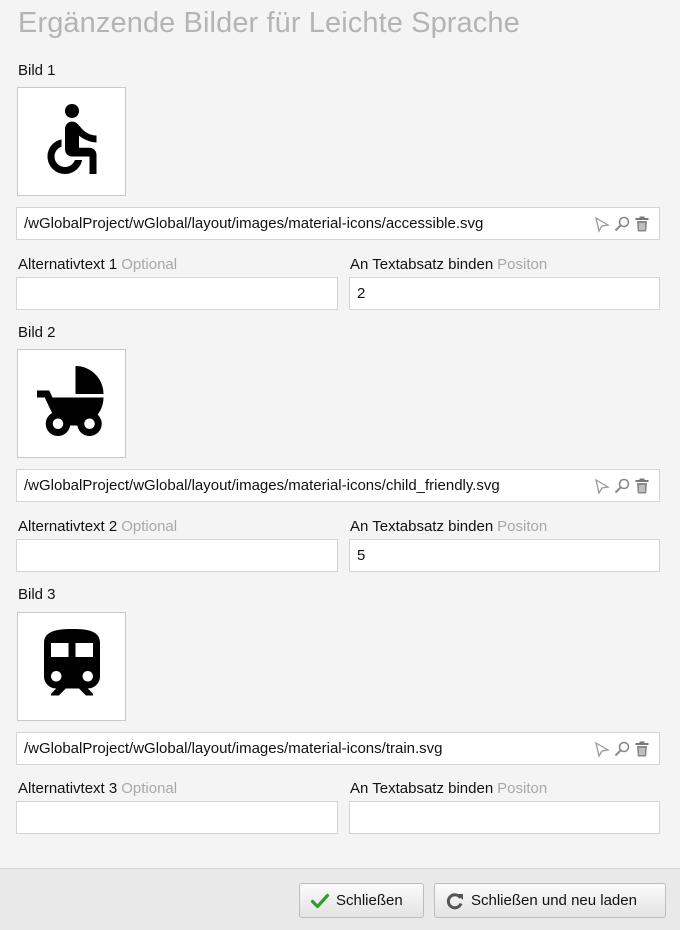  What do you see at coordinates (504, 555) in the screenshot?
I see `paragraph-position-input: 5` at bounding box center [504, 555].